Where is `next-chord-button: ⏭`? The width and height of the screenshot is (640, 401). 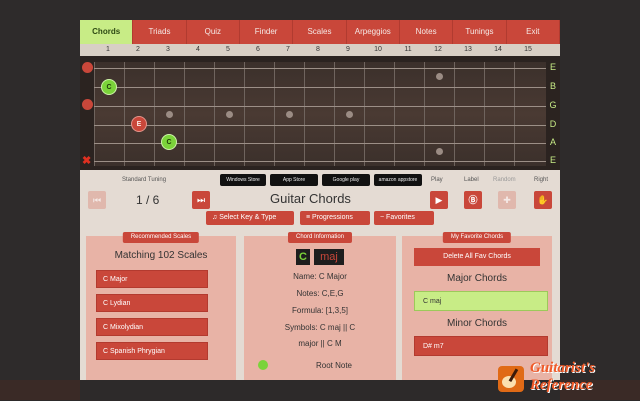 next-chord-button: ⏭ is located at coordinates (201, 200).